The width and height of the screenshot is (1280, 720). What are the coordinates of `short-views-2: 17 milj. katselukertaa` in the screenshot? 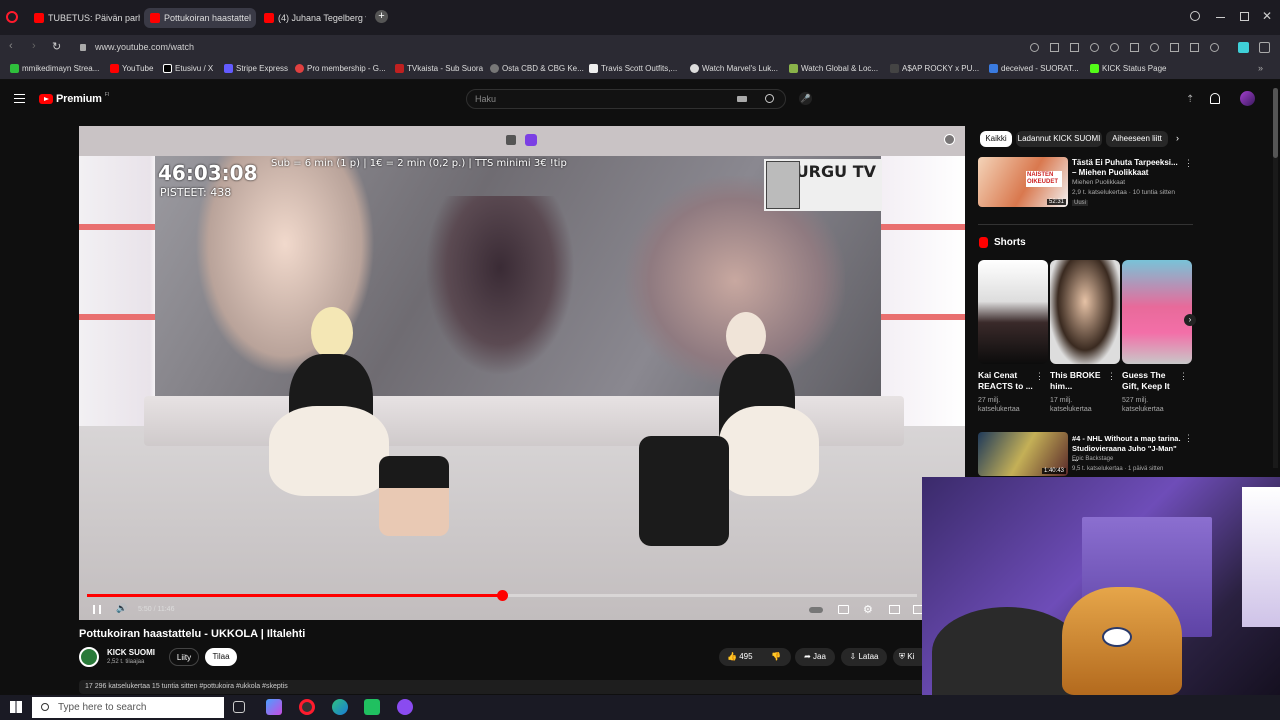 It's located at (1071, 405).